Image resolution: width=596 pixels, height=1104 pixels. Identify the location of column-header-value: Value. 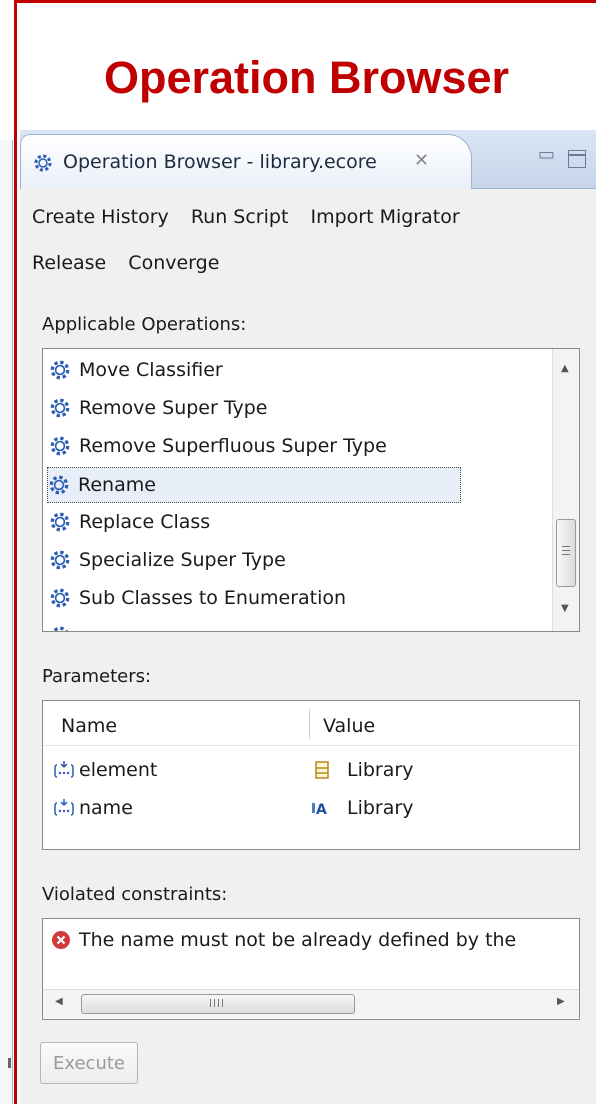
(349, 726).